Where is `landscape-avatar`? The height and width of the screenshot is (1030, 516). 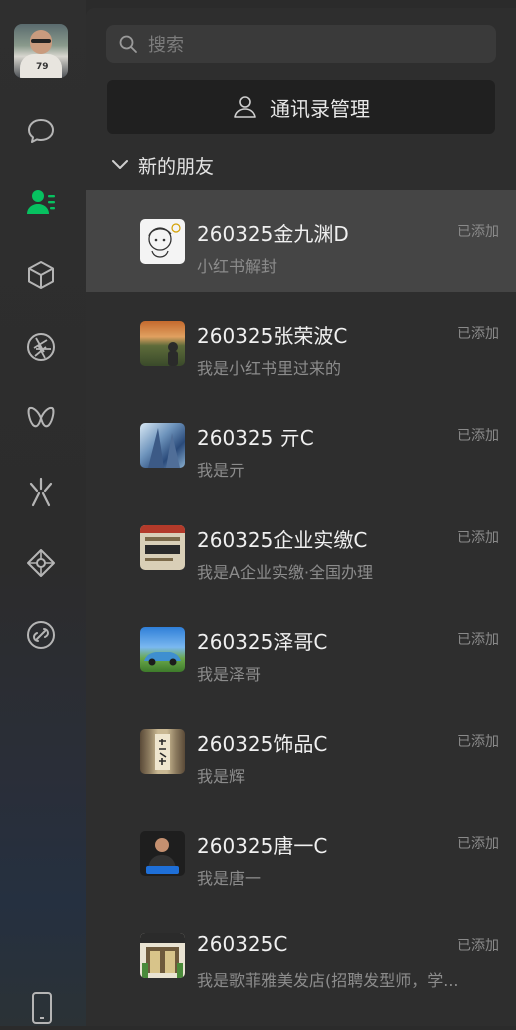 landscape-avatar is located at coordinates (162, 343).